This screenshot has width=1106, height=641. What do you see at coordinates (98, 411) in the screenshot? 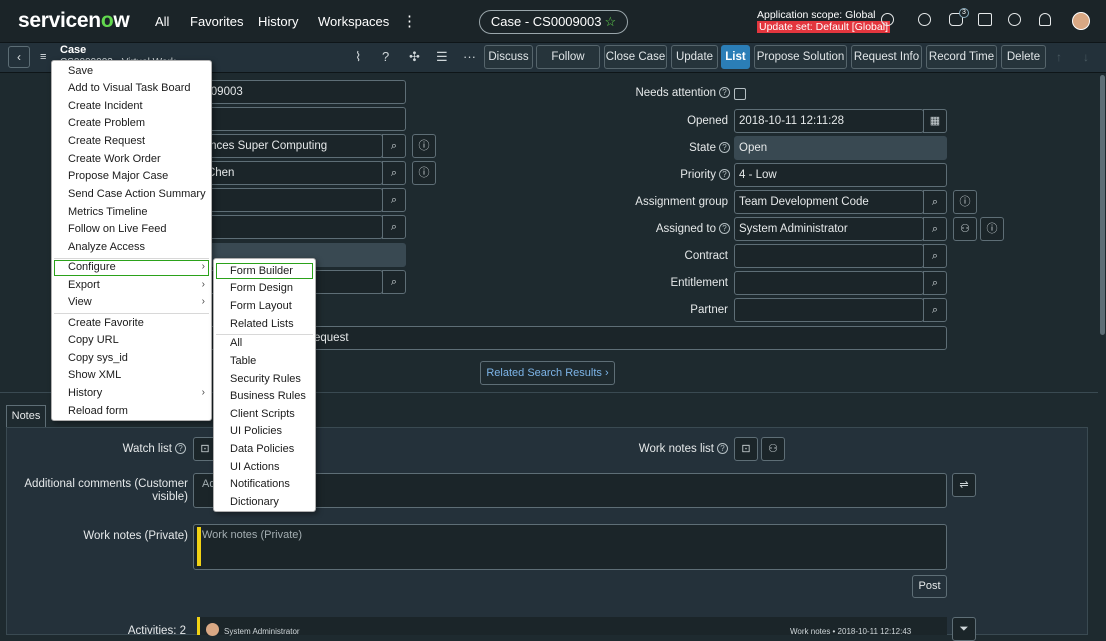
I see `menu-reload-form: Reload form` at bounding box center [98, 411].